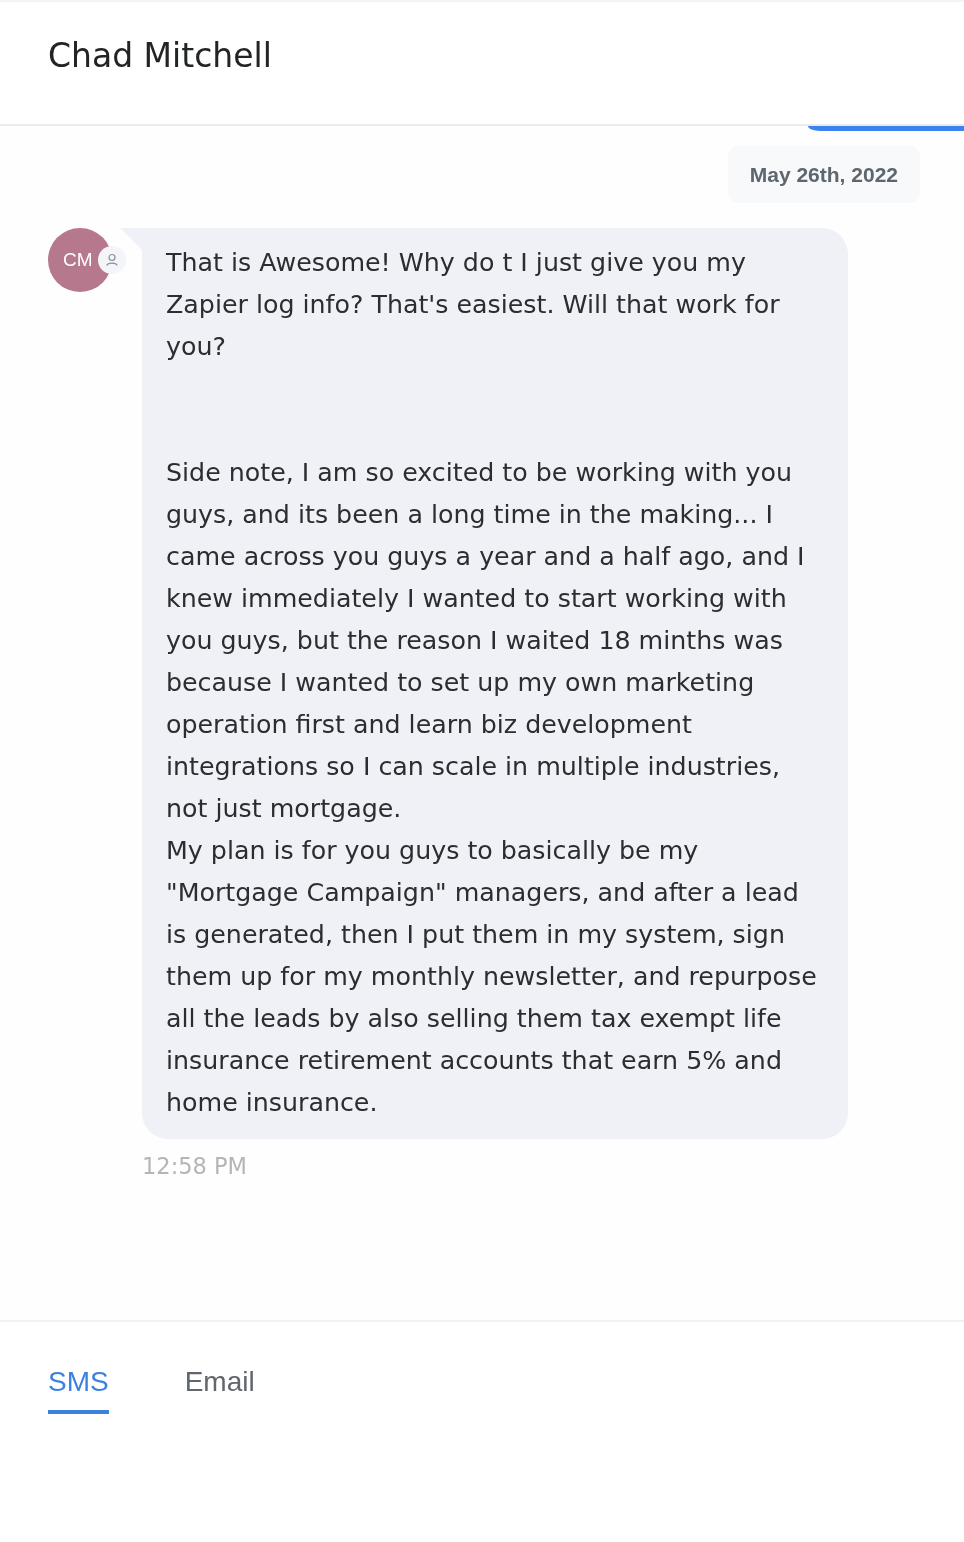  I want to click on contact-name-title: Chad Mitchell, so click(160, 55).